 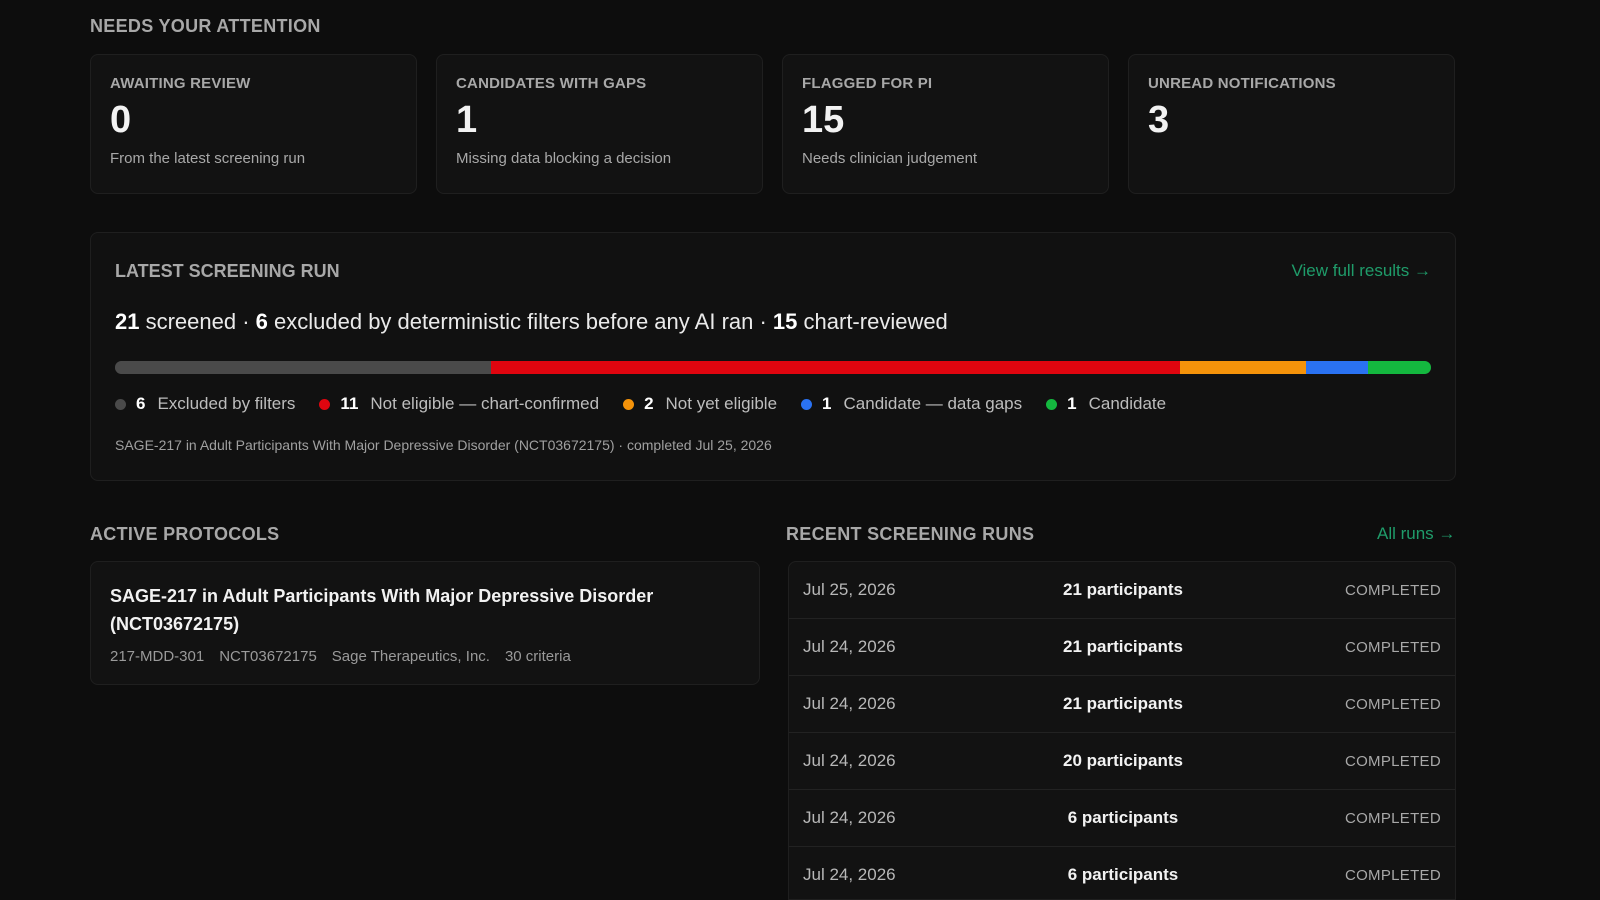 What do you see at coordinates (1291, 124) in the screenshot?
I see `unread-notifications-card: UNREAD NOTIFICATIONS 3` at bounding box center [1291, 124].